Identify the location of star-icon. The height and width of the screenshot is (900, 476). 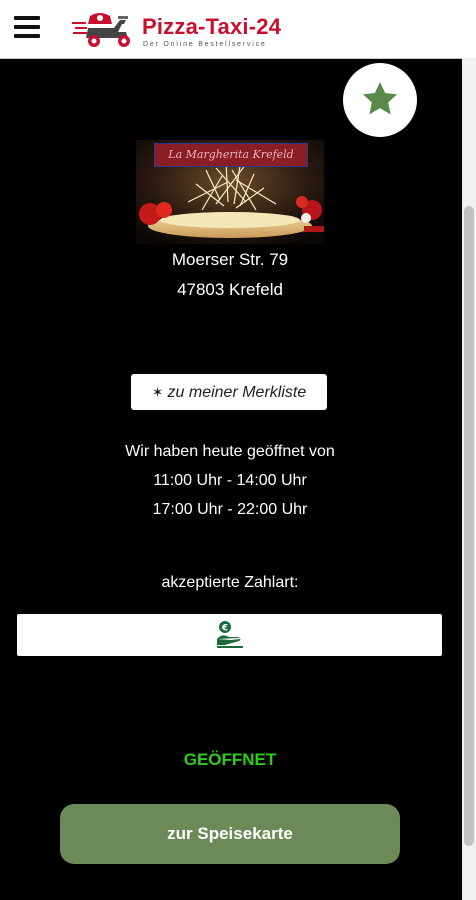
(380, 98).